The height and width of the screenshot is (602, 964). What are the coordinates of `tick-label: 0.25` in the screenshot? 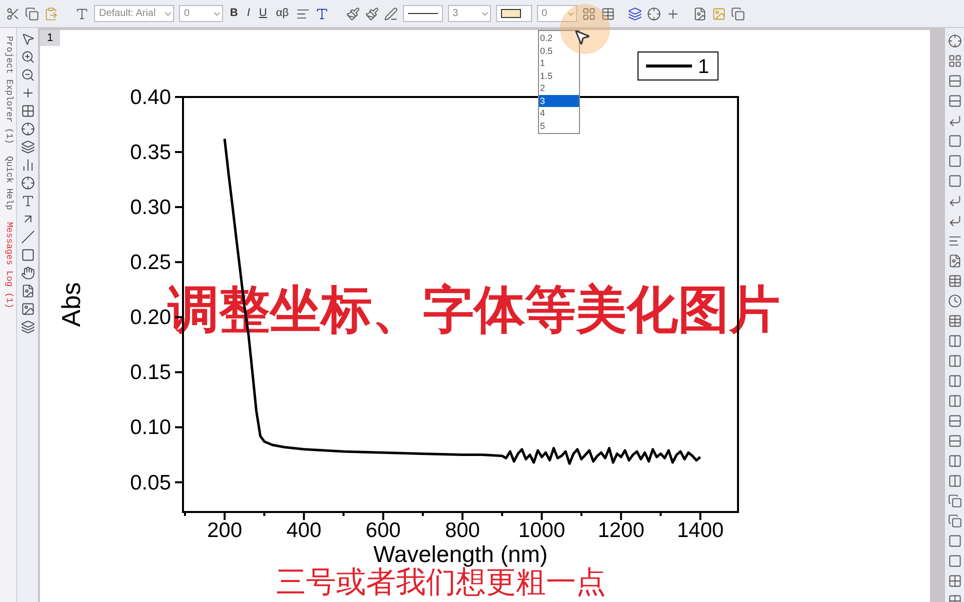 It's located at (150, 262).